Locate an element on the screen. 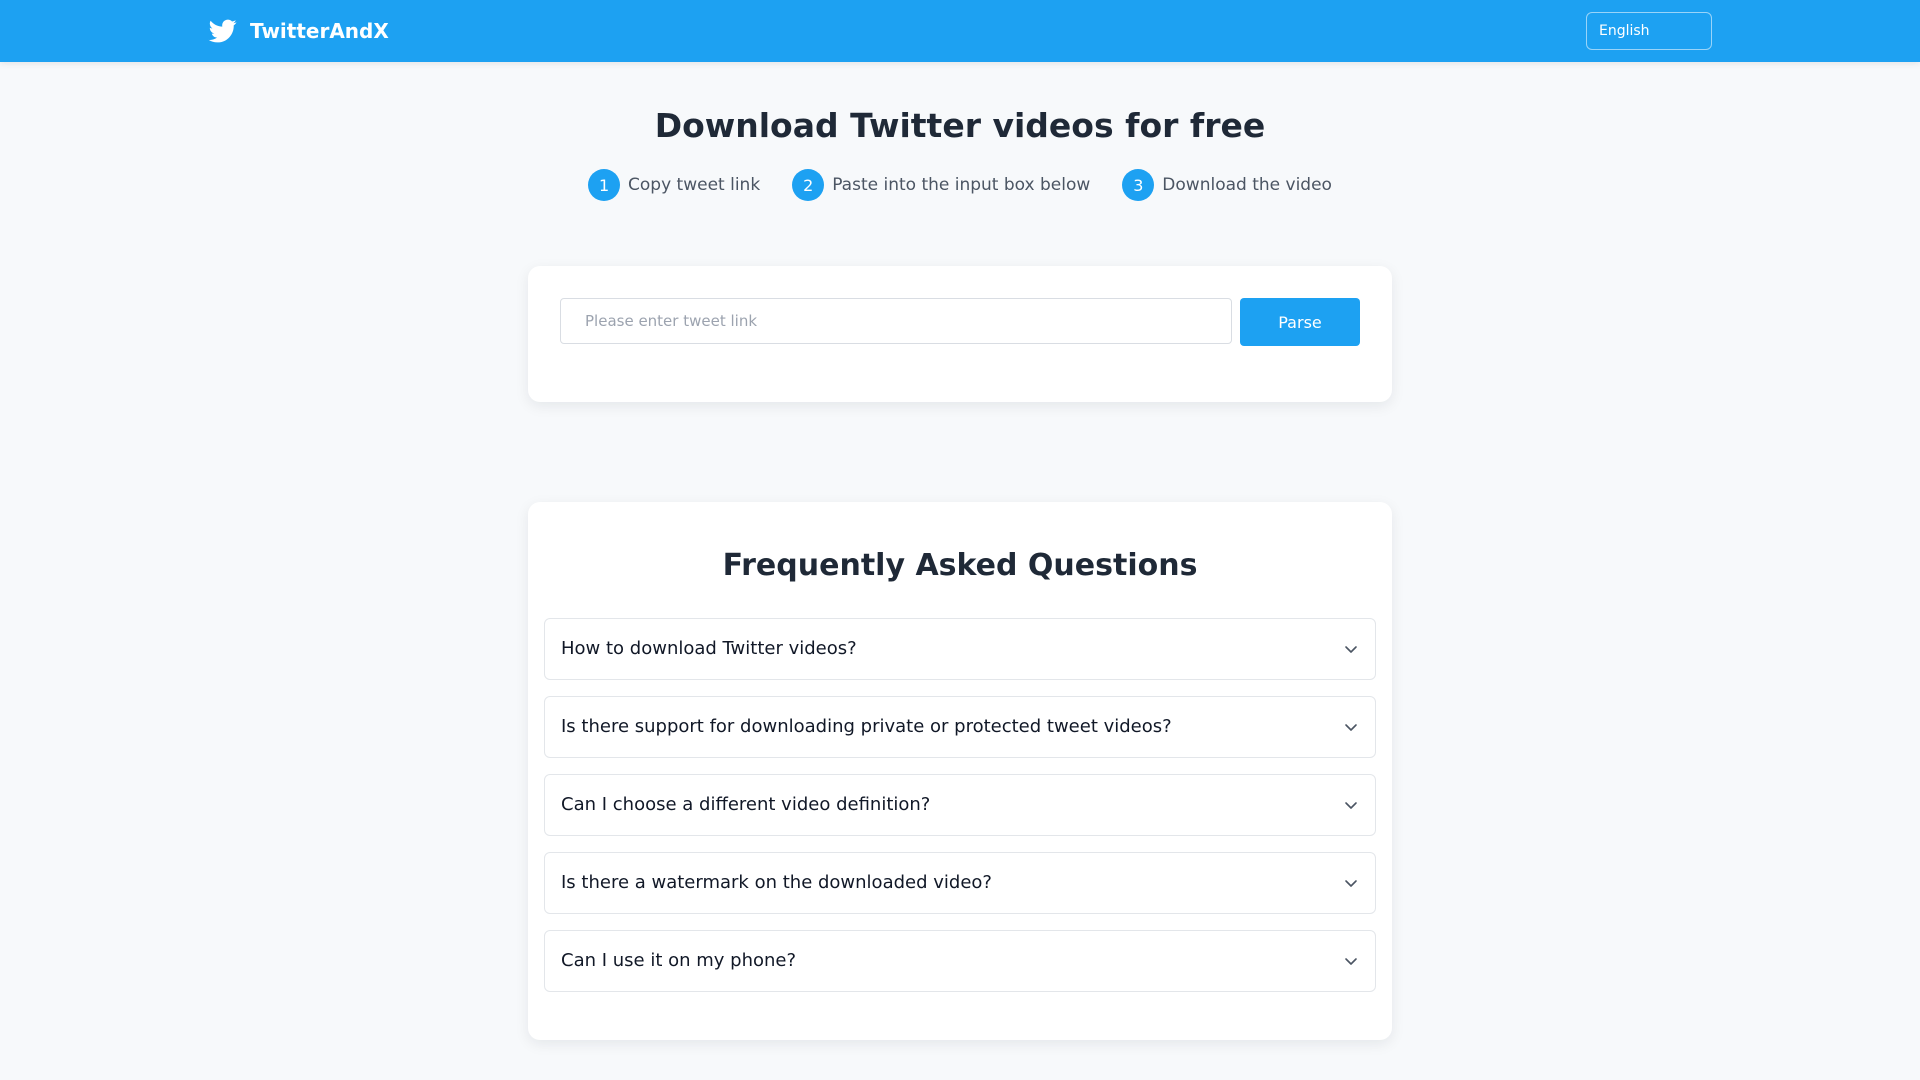  step-2: 2 Paste into the input box below is located at coordinates (941, 185).